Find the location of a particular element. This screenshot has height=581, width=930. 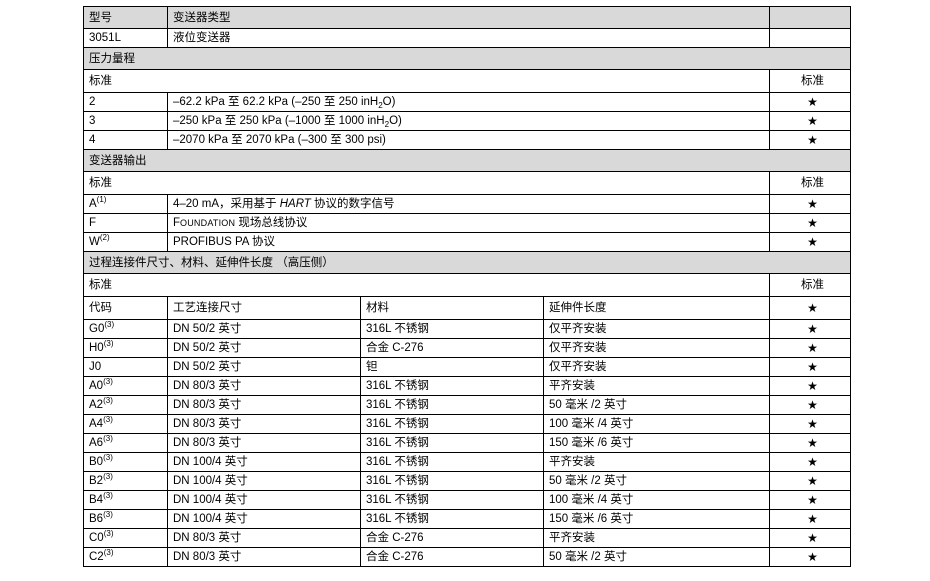

material-cell: 钽 is located at coordinates (452, 367).